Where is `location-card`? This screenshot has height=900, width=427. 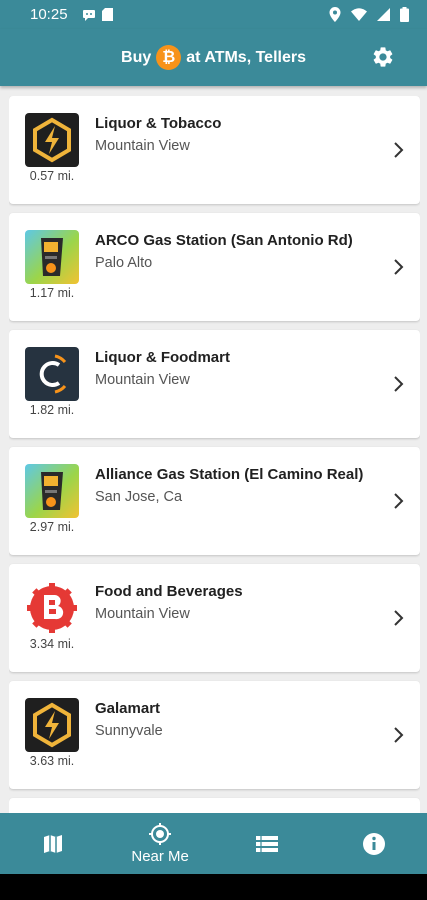 location-card is located at coordinates (214, 806).